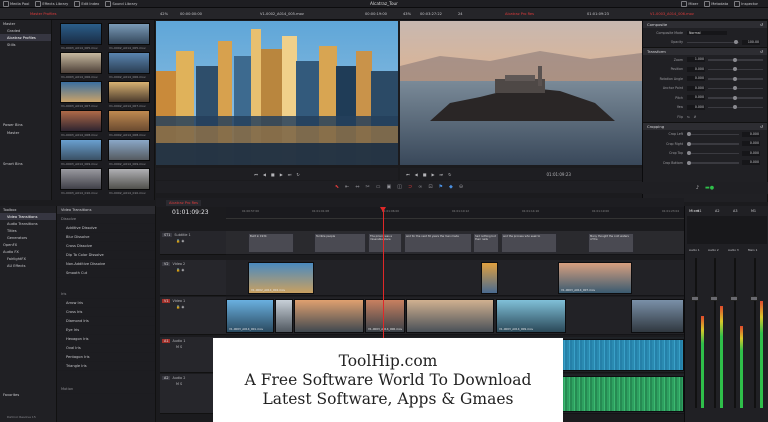  I want to click on link-icon: ∞, so click(420, 187).